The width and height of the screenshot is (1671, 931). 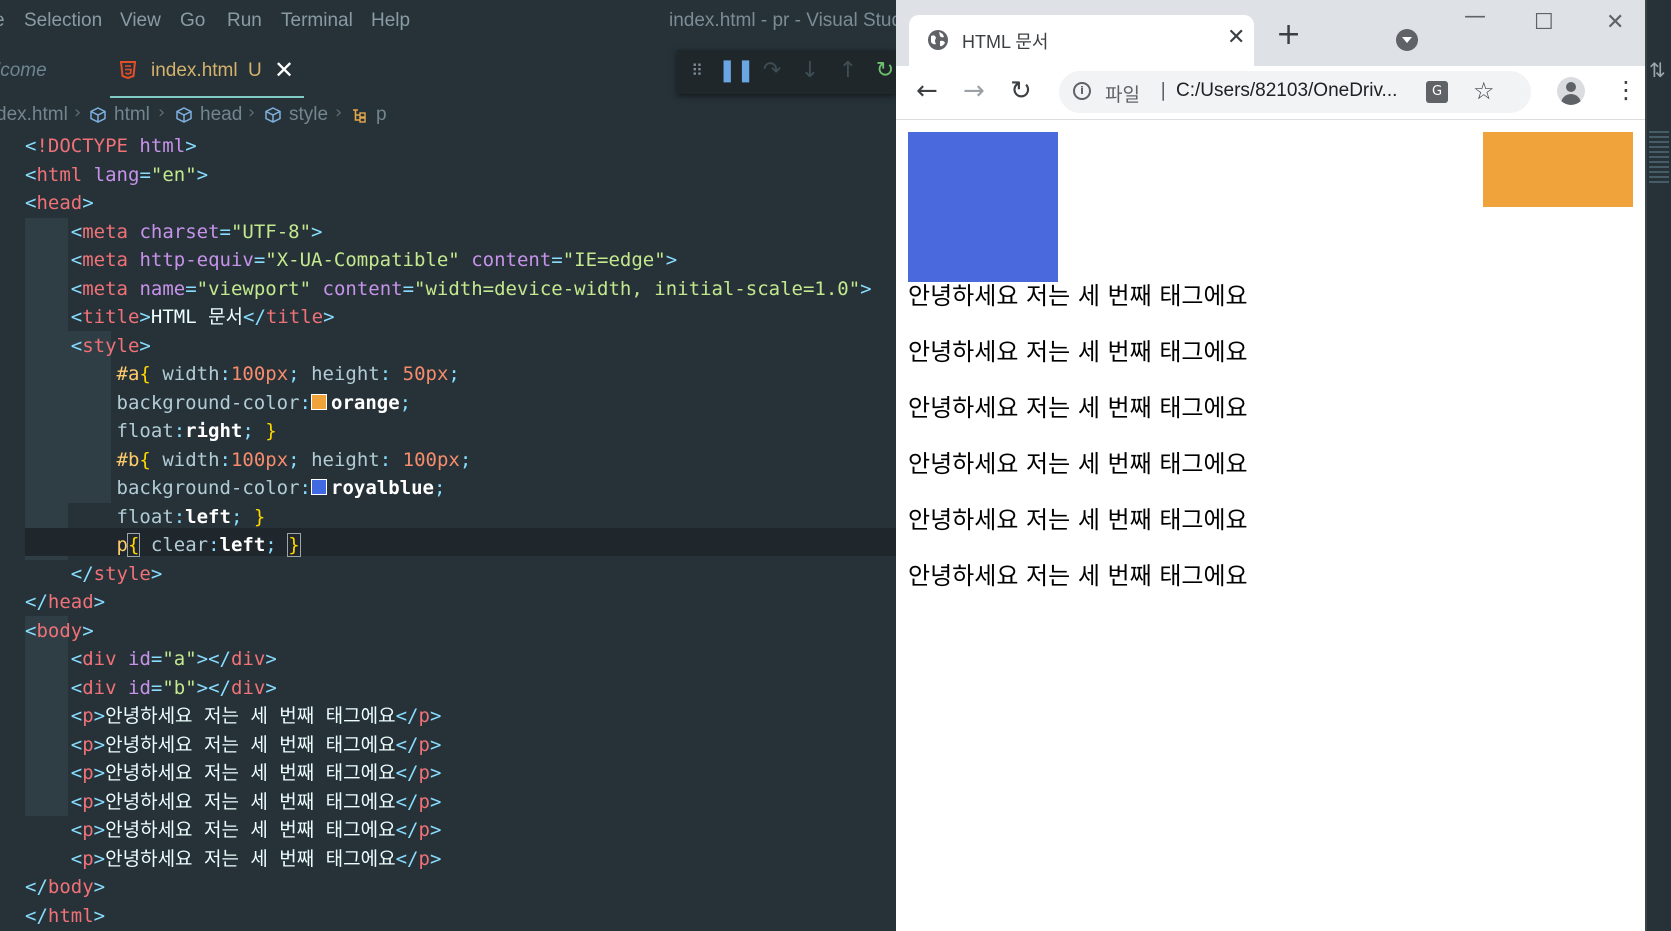 What do you see at coordinates (34, 115) in the screenshot?
I see `breadcrumb-file: dex.html` at bounding box center [34, 115].